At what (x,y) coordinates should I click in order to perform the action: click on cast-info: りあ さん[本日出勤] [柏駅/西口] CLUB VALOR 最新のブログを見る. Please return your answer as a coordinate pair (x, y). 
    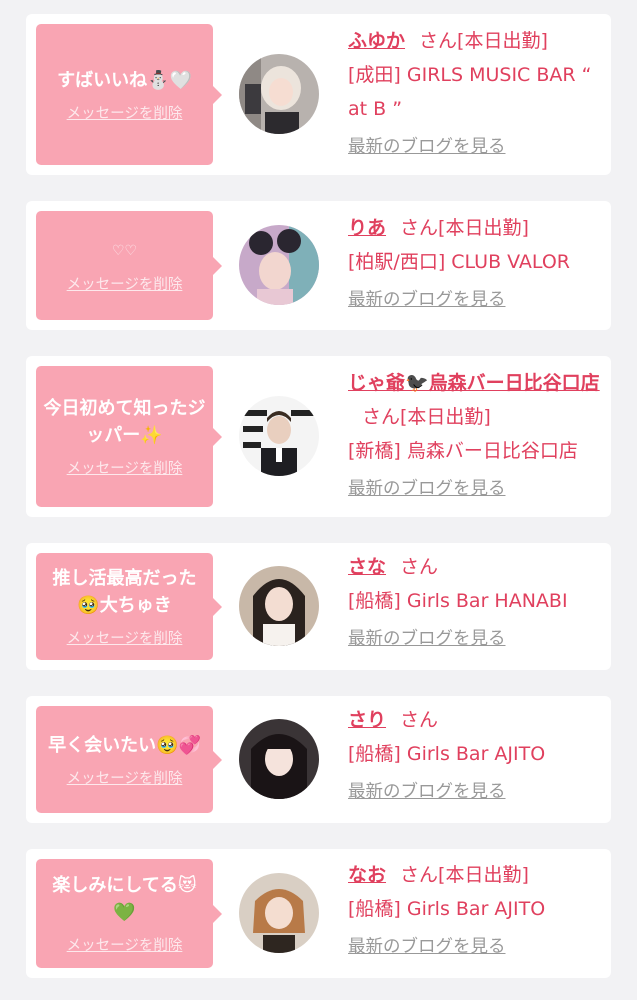
    Looking at the image, I should click on (477, 264).